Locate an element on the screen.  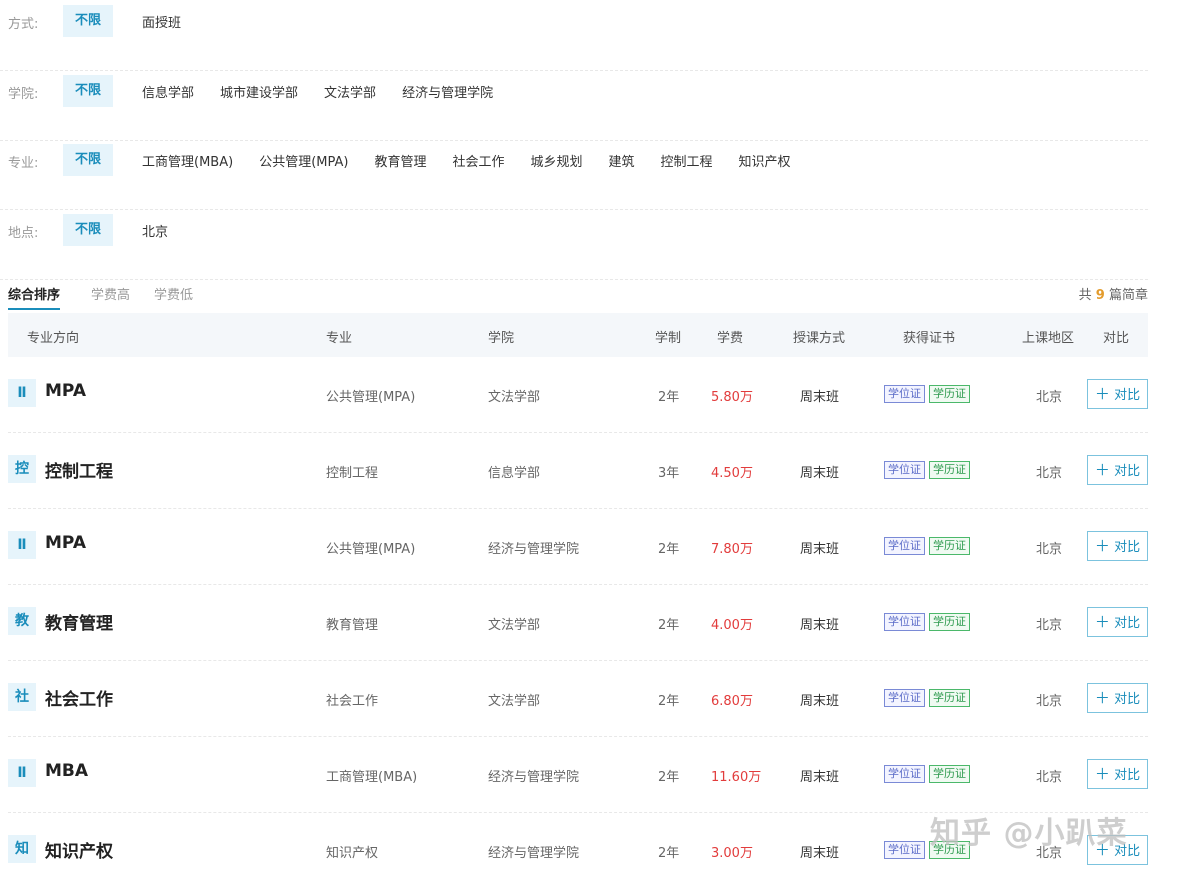
filter-options: 不限 面授班 is located at coordinates (135, 21).